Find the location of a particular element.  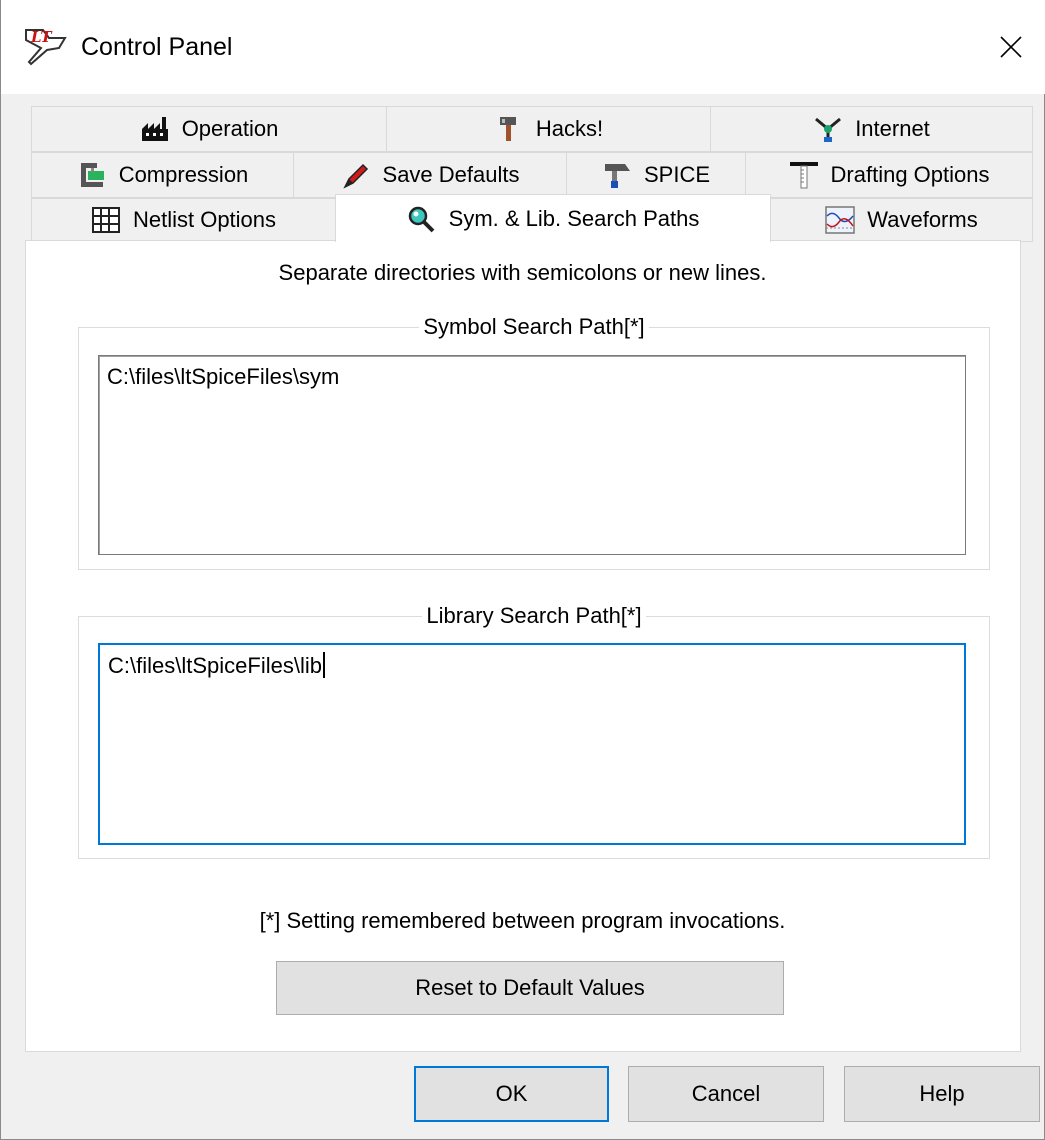

help-button: Help is located at coordinates (942, 1094).